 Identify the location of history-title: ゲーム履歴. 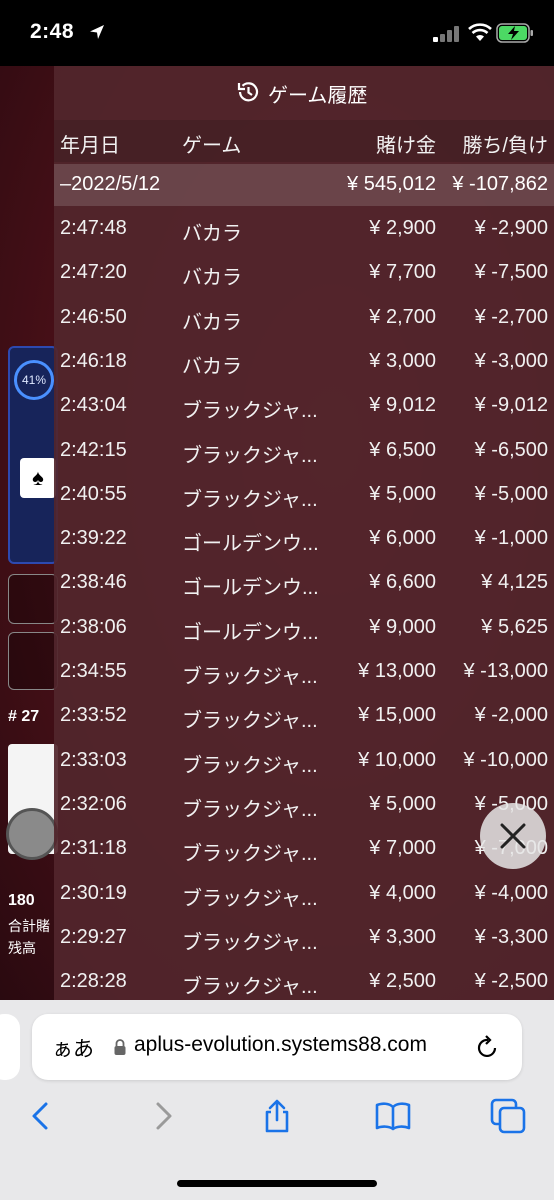
(318, 96).